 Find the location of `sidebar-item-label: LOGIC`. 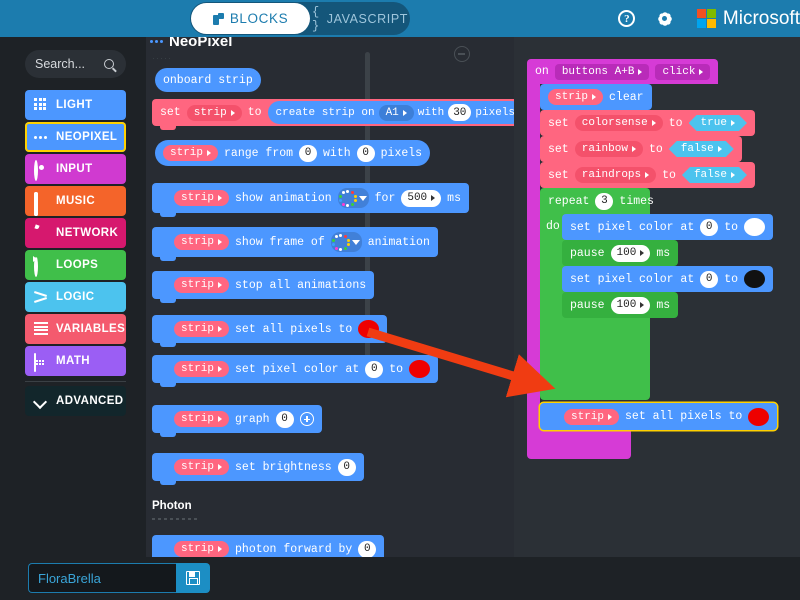

sidebar-item-label: LOGIC is located at coordinates (75, 297).